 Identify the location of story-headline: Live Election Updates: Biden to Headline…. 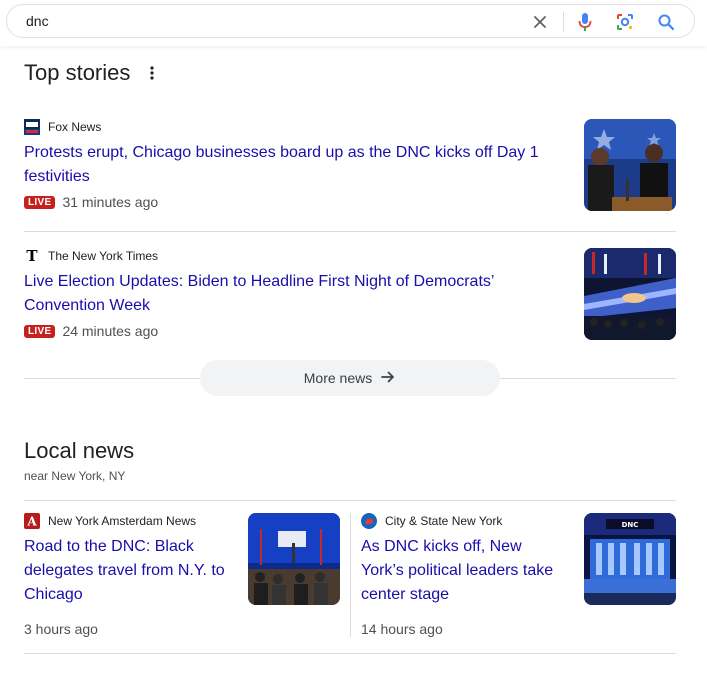
(350, 294).